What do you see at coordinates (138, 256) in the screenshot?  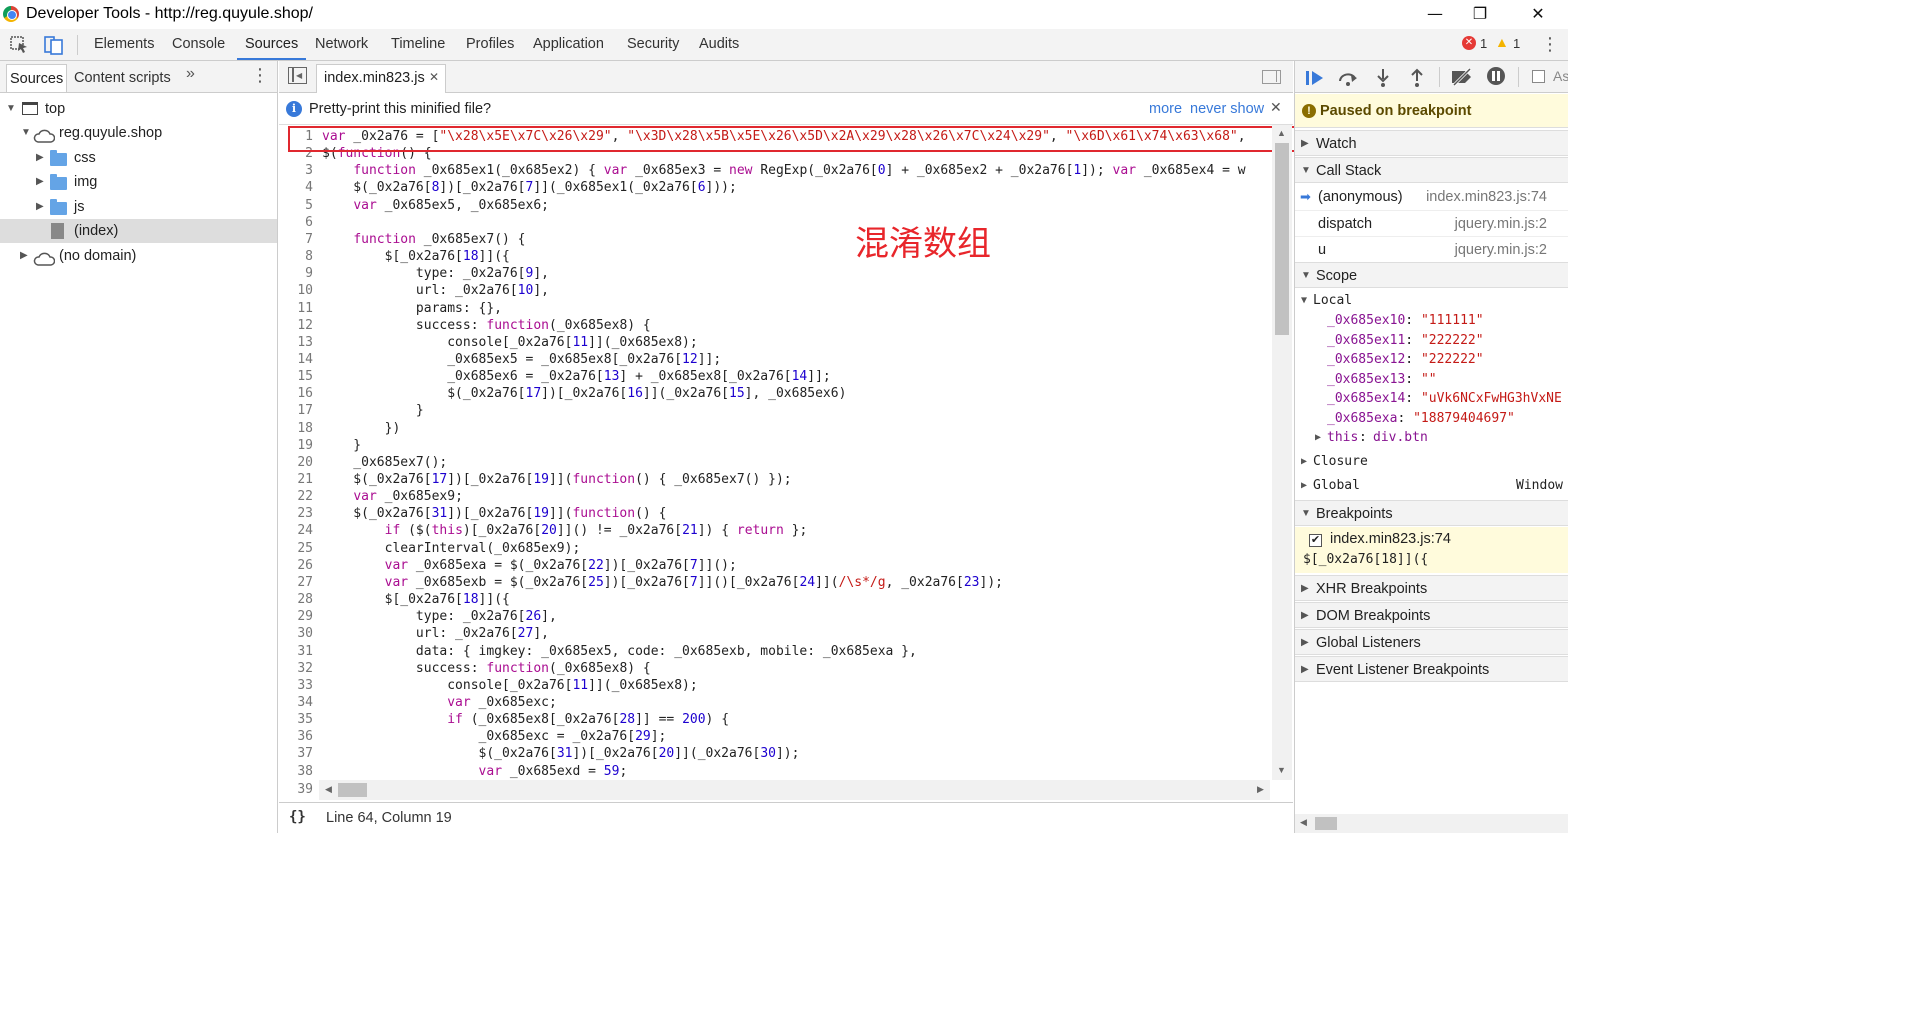 I see `tree-item-no-domain: ▶ (no domain)` at bounding box center [138, 256].